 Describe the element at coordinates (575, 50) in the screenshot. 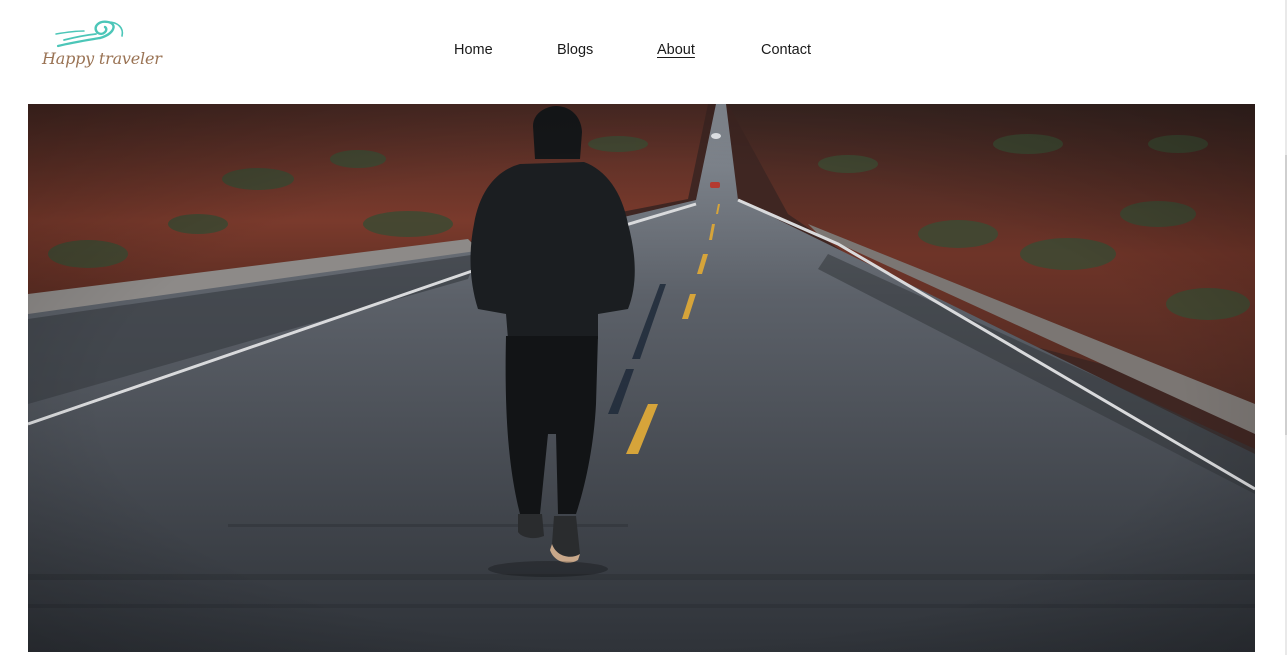

I see `nav-blogs-link: Blogs` at that location.